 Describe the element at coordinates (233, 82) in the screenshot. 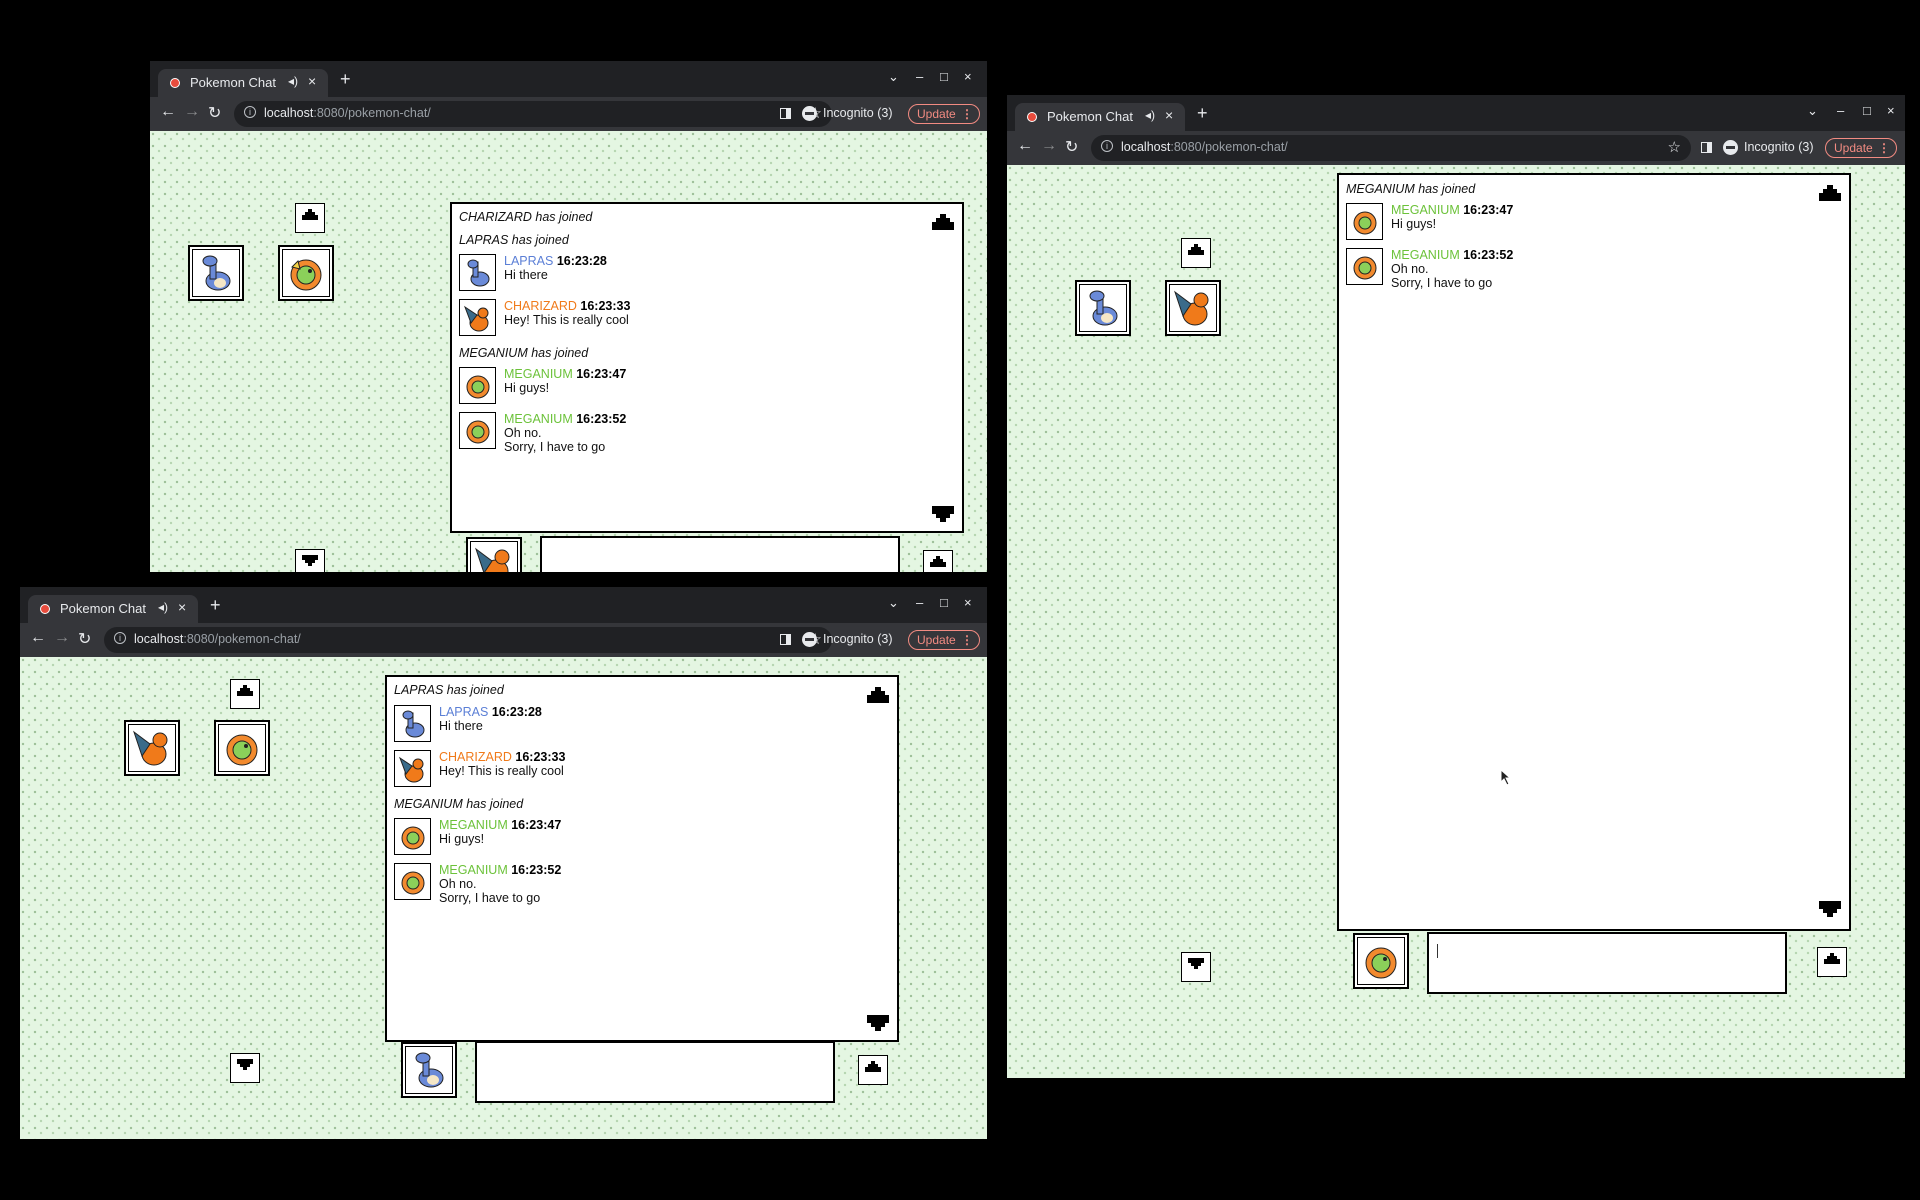

I see `tab-title: Pokemon Chat` at that location.